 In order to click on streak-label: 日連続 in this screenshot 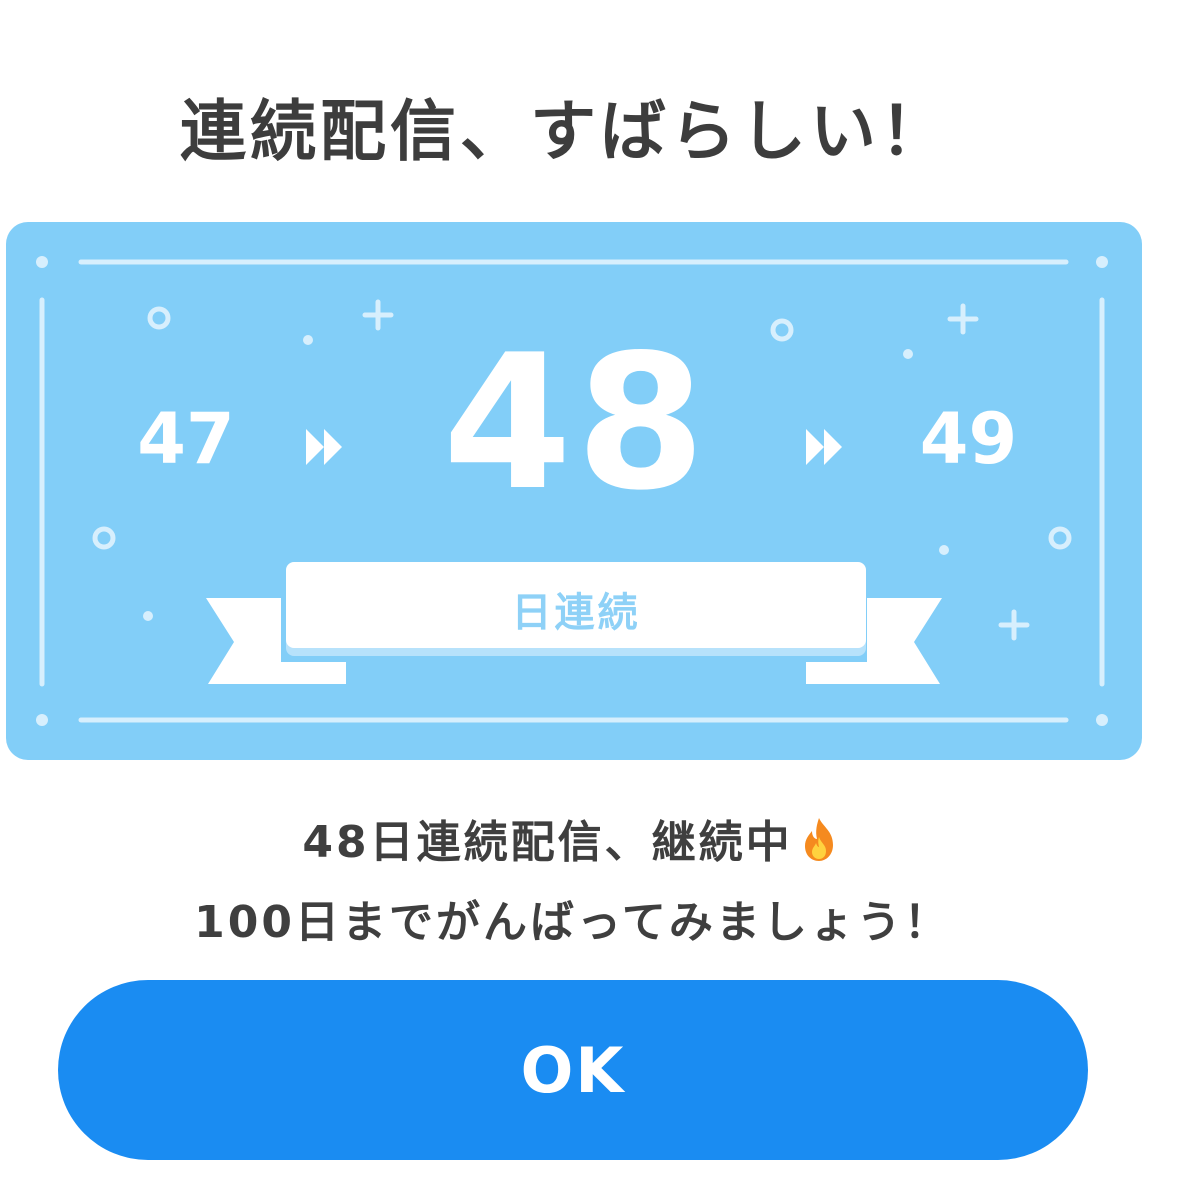, I will do `click(576, 613)`.